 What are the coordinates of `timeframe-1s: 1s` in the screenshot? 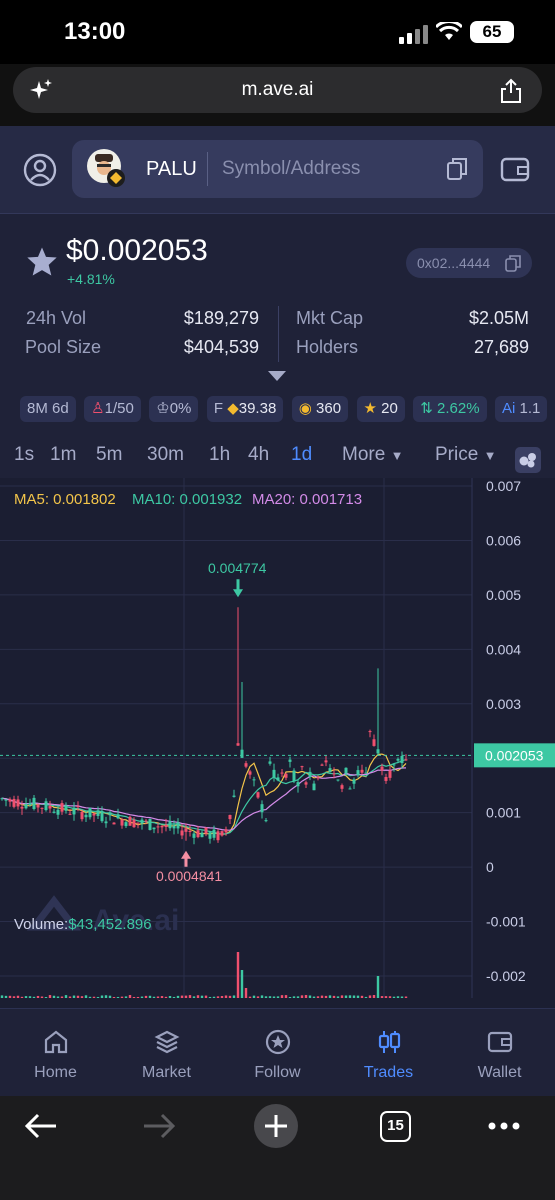 It's located at (24, 455).